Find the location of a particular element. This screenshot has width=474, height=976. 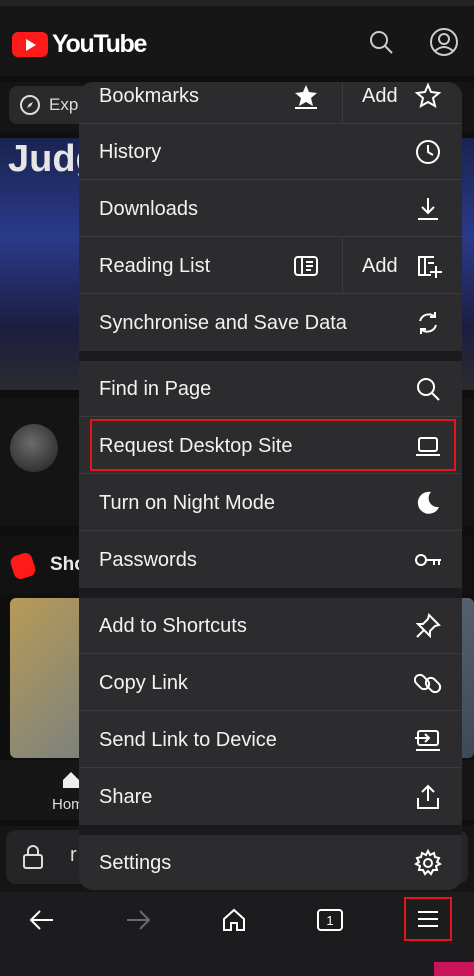

menu-item-history: History is located at coordinates (270, 152).